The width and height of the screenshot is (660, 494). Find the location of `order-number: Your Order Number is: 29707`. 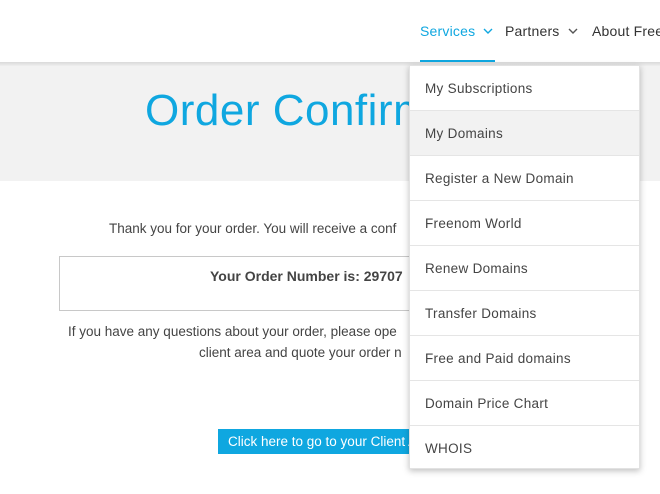

order-number: Your Order Number is: 29707 is located at coordinates (306, 276).